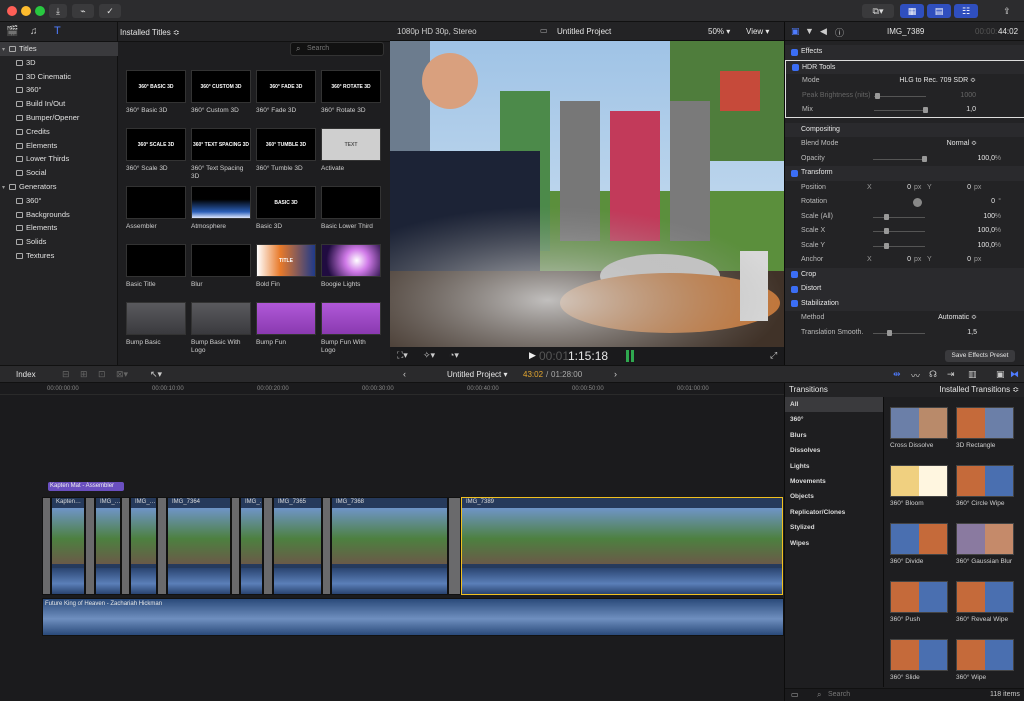 Image resolution: width=1024 pixels, height=701 pixels. What do you see at coordinates (719, 31) in the screenshot?
I see `zoom-select: 50% ▾` at bounding box center [719, 31].